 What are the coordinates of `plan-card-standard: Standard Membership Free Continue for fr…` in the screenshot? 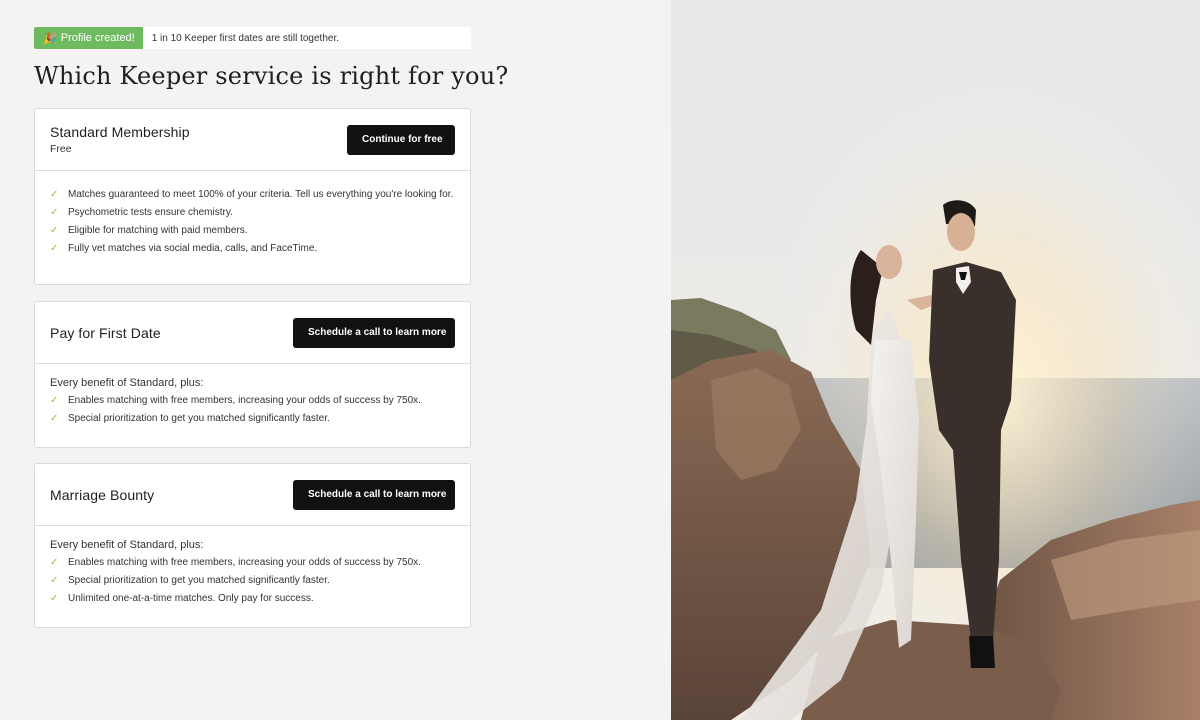 It's located at (252, 196).